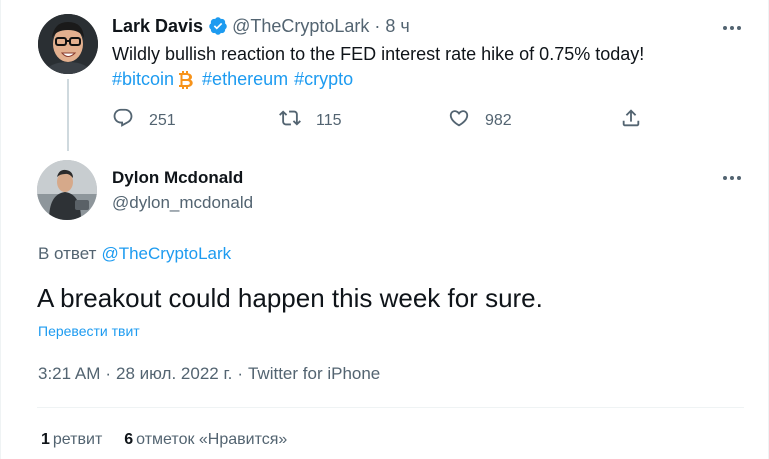  I want to click on retweets-label: ретвит, so click(77, 439).